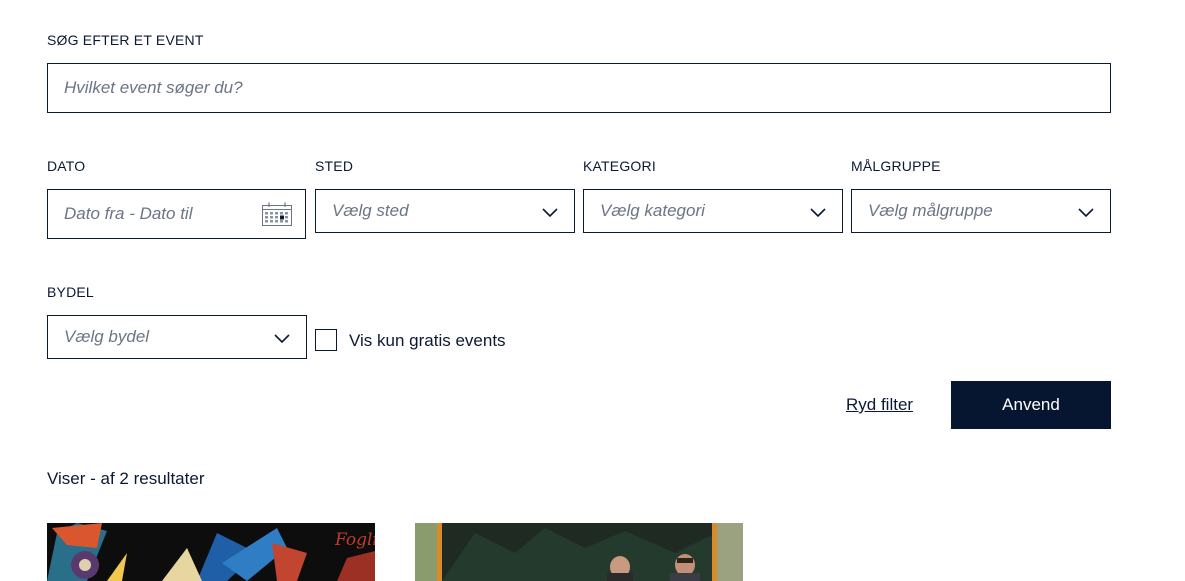 This screenshot has height=581, width=1185. Describe the element at coordinates (334, 166) in the screenshot. I see `place-label: STED` at that location.